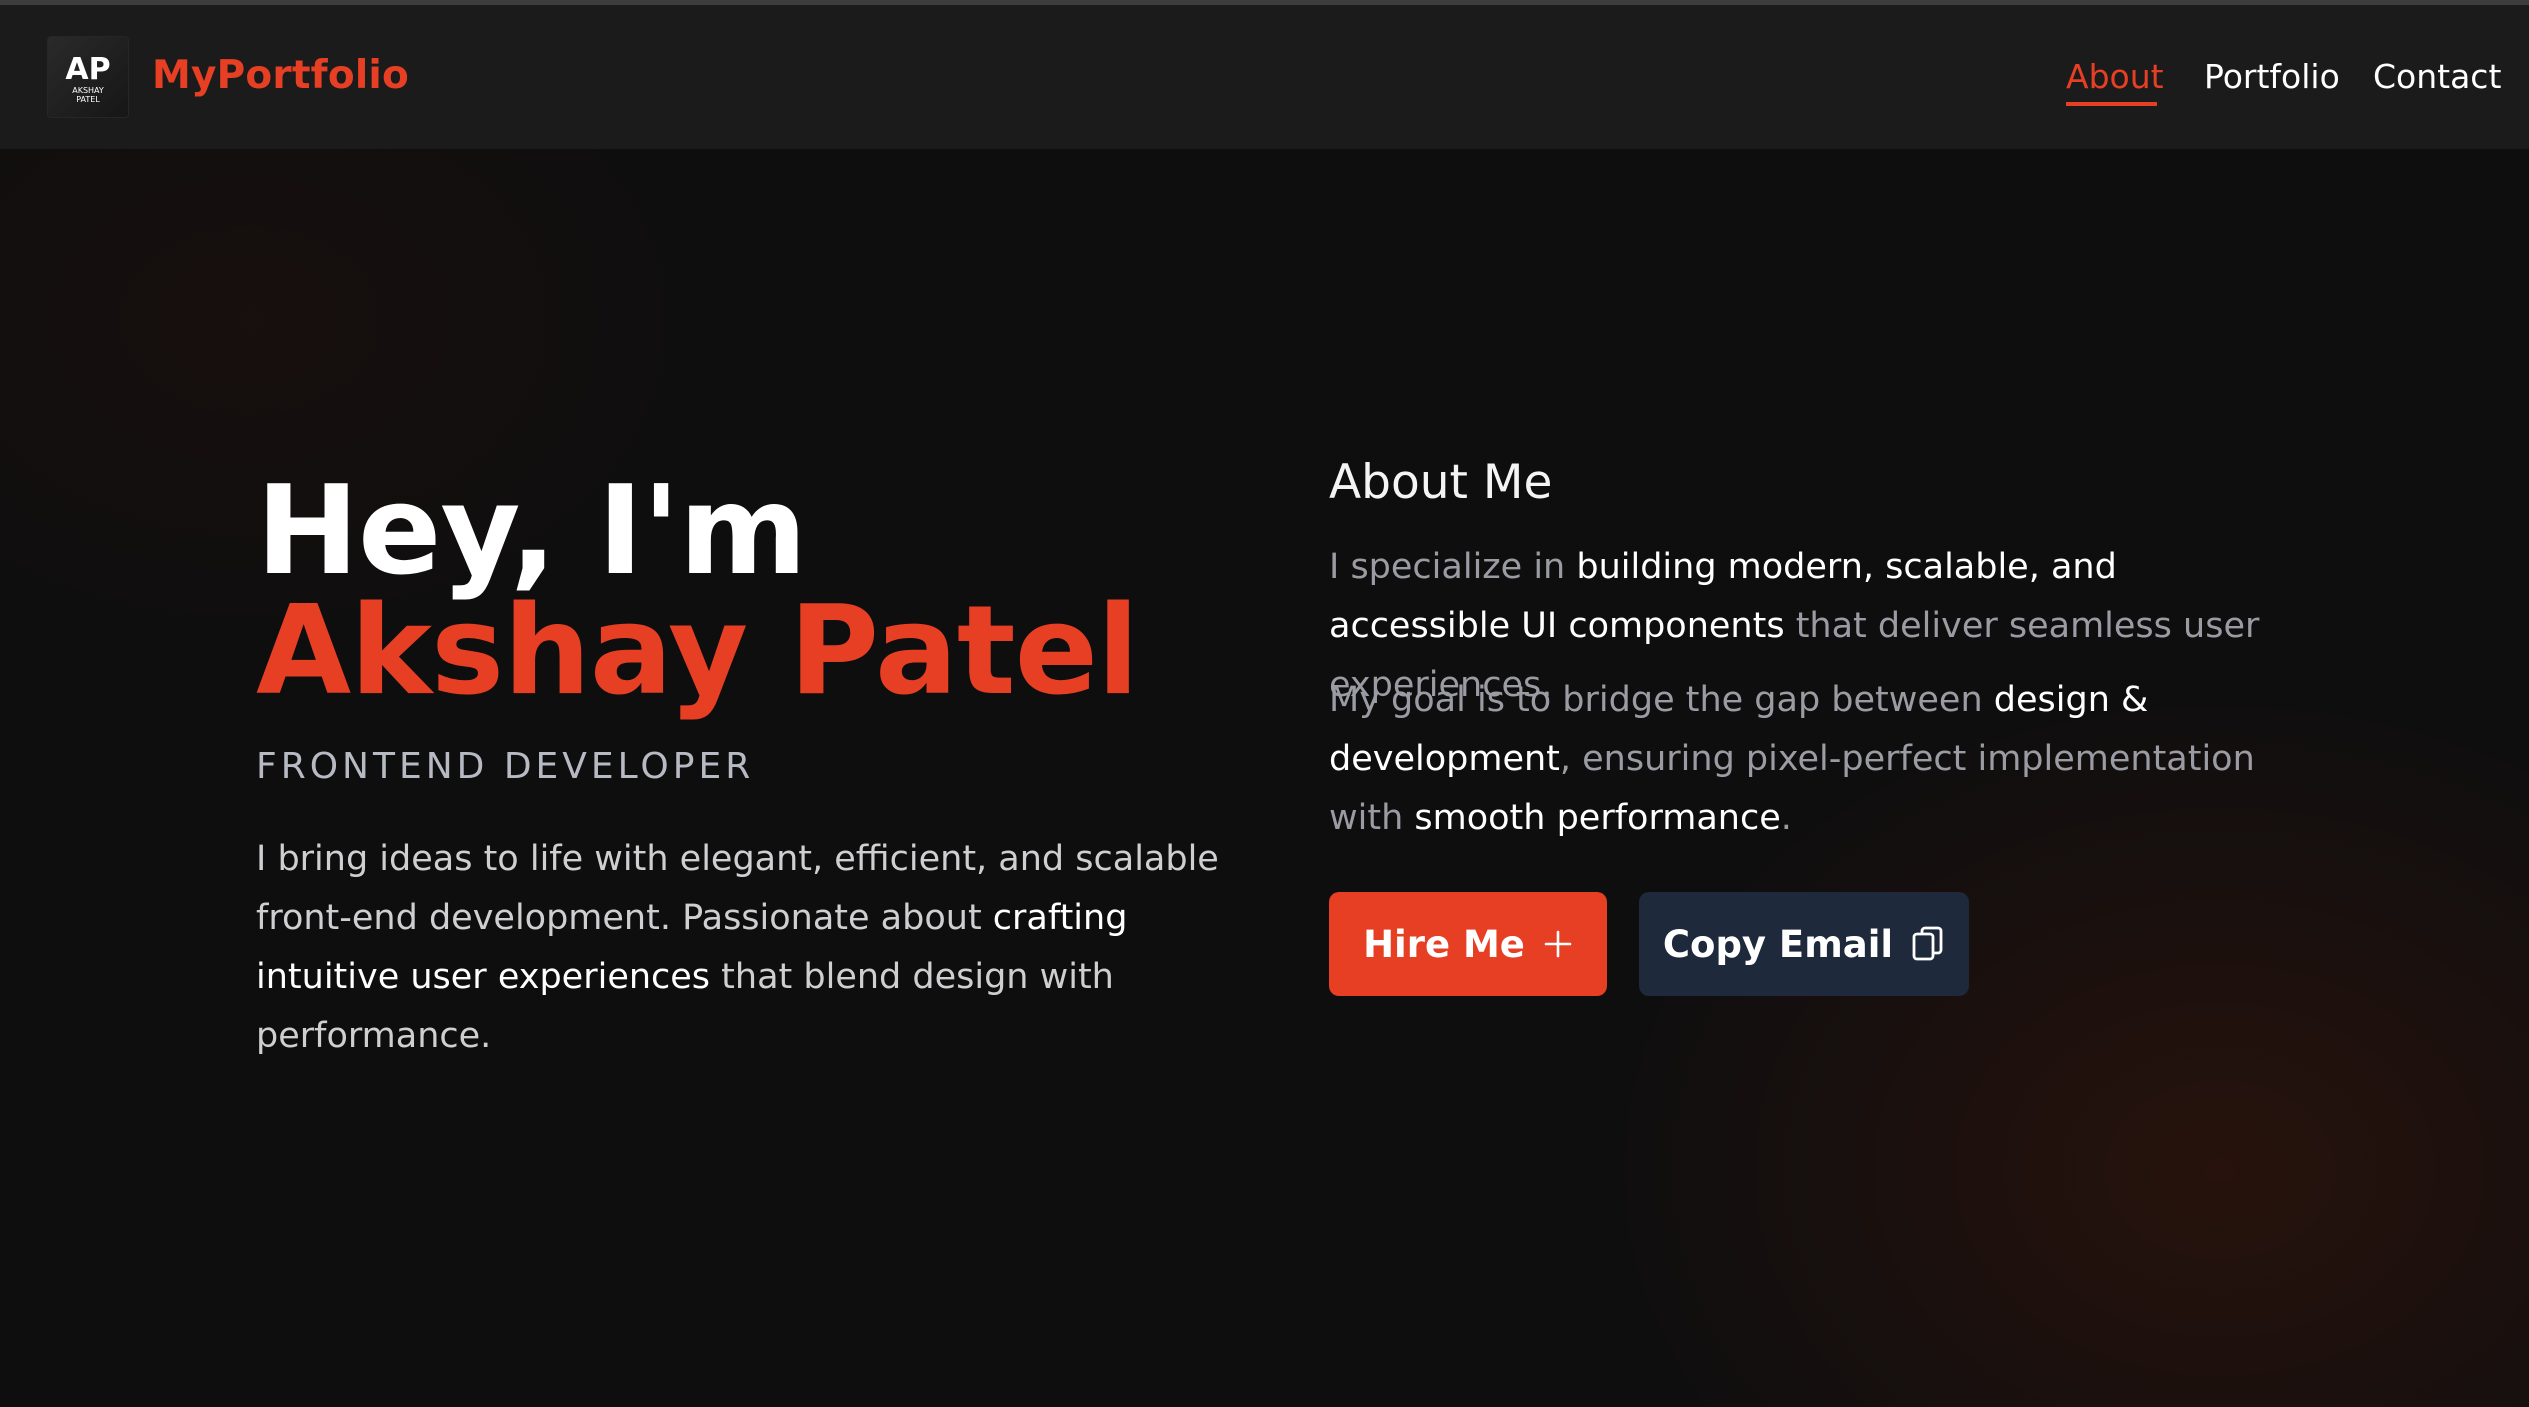  Describe the element at coordinates (280, 75) in the screenshot. I see `brand-link: MyPortfolio` at that location.